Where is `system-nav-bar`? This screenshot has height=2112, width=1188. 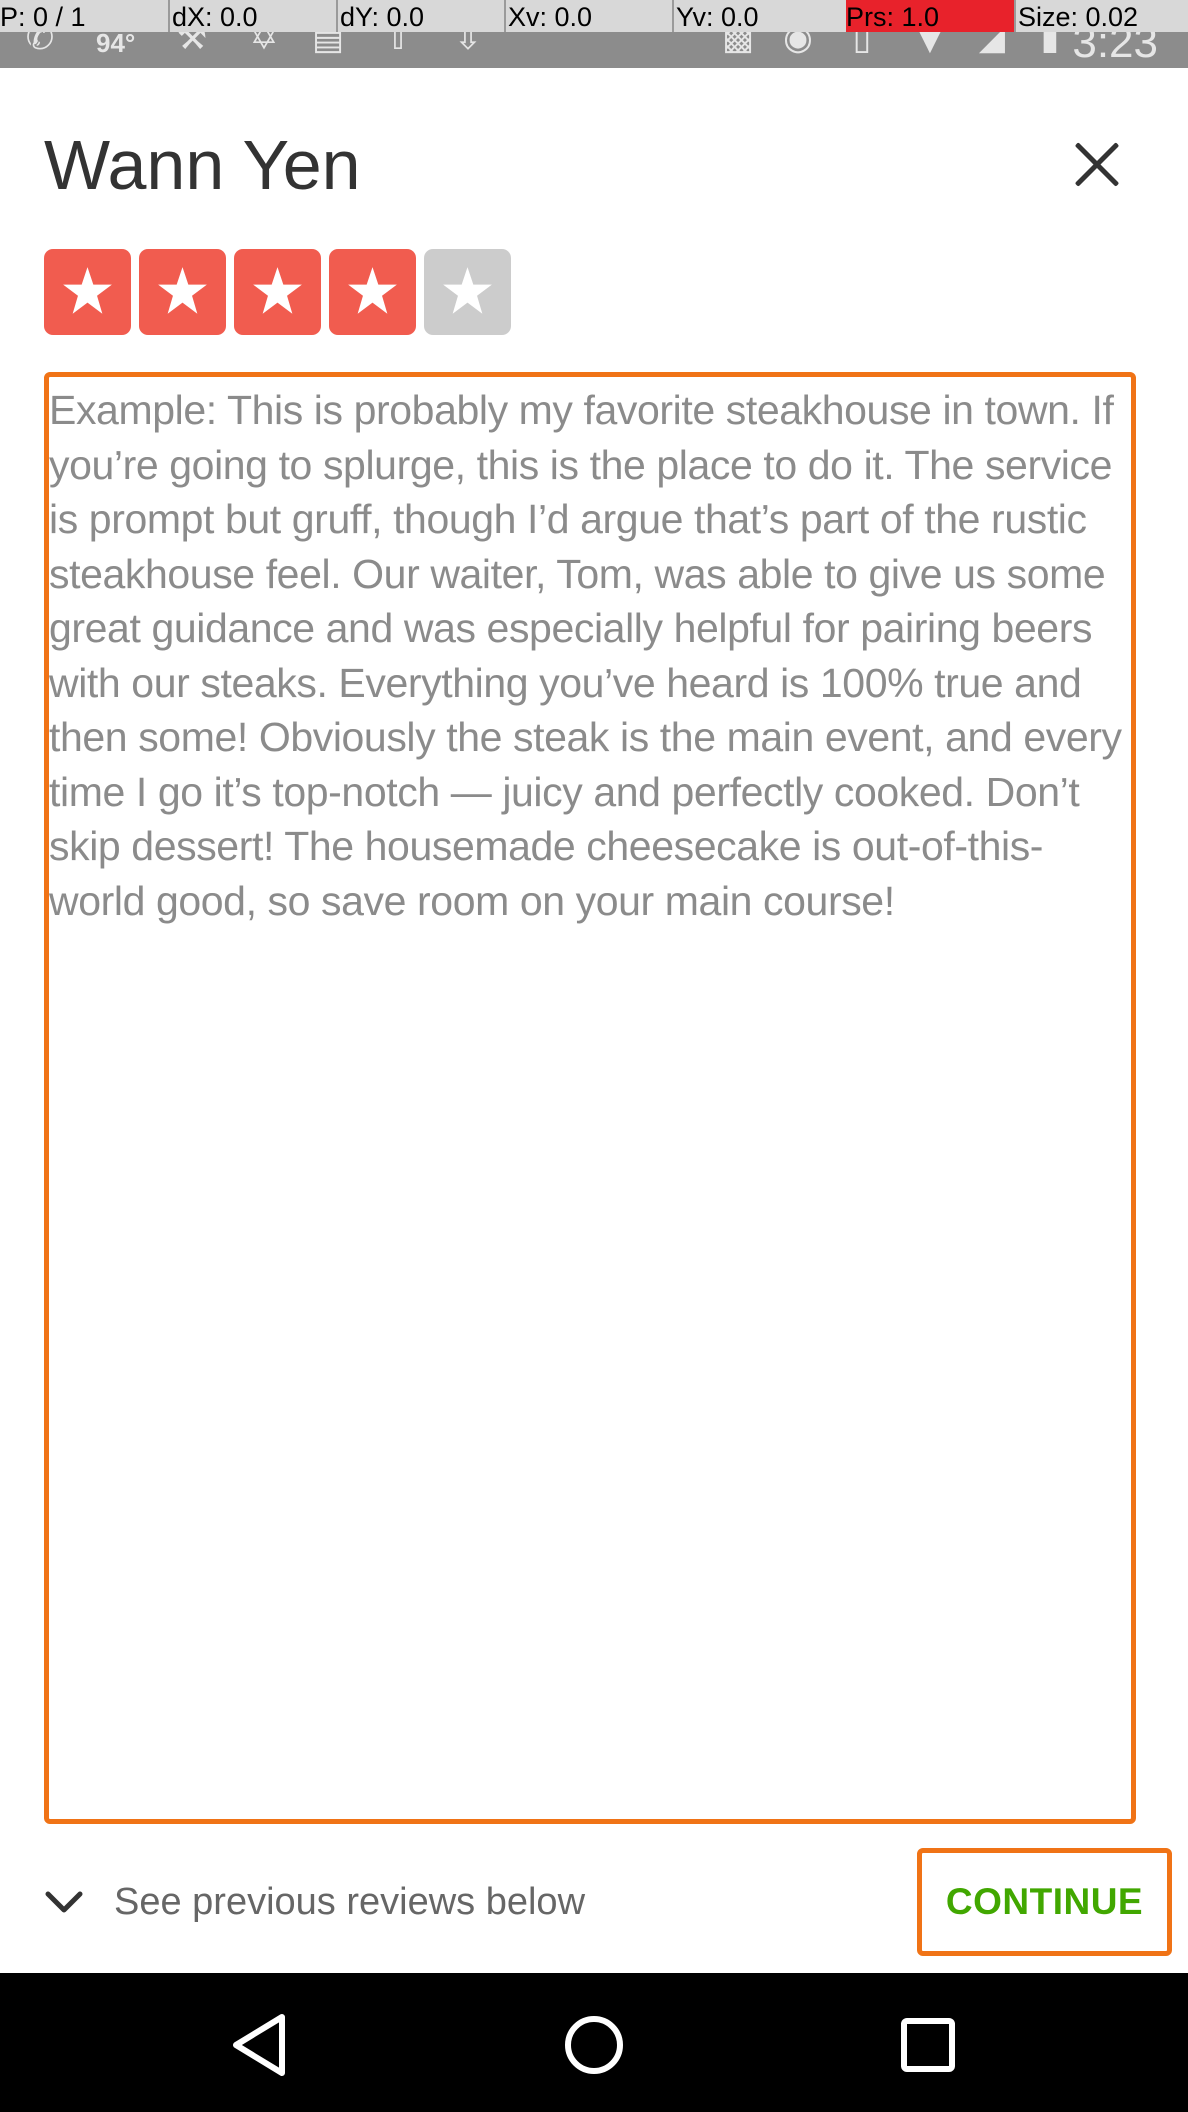 system-nav-bar is located at coordinates (594, 2042).